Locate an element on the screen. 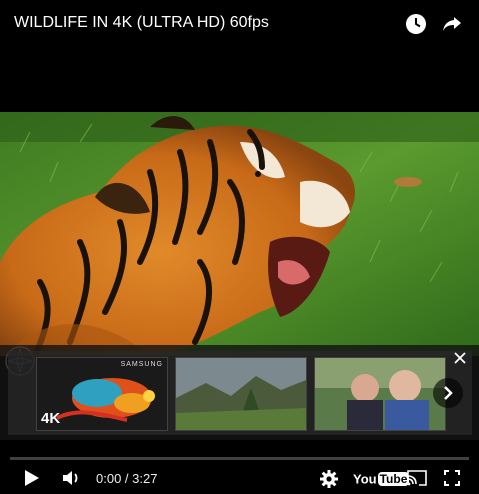 The image size is (479, 494). youtube-logo-you: You is located at coordinates (365, 479).